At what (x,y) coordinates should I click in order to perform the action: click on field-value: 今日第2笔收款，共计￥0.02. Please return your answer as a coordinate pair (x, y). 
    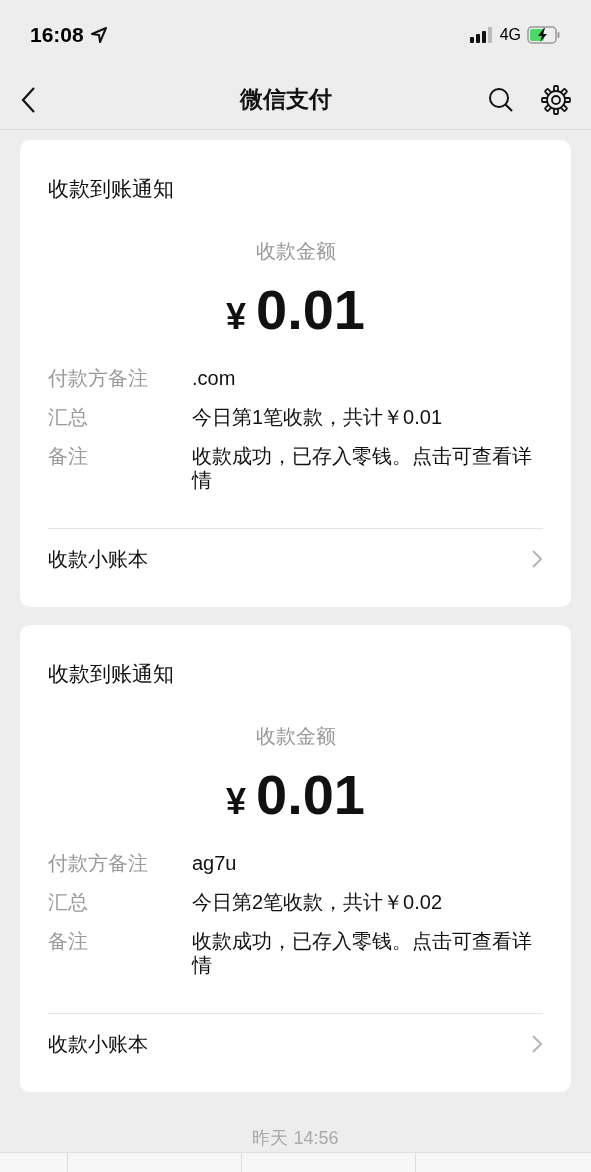
    Looking at the image, I should click on (318, 902).